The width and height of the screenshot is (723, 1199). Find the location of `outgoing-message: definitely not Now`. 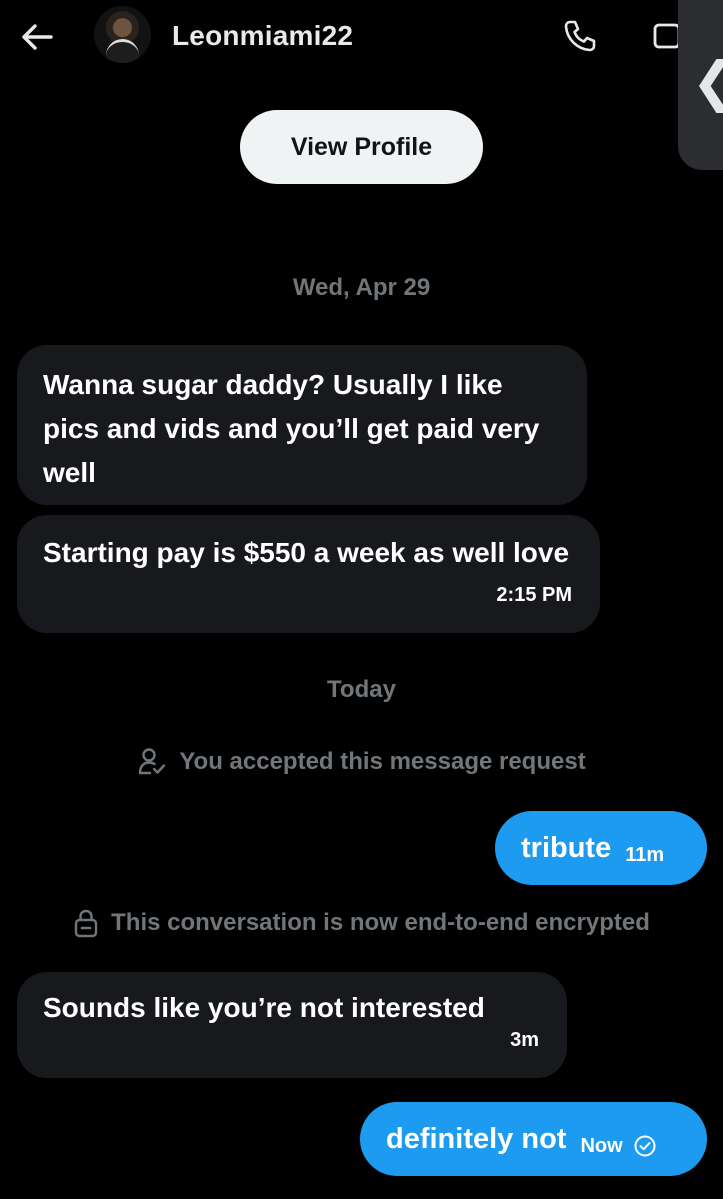

outgoing-message: definitely not Now is located at coordinates (533, 1139).